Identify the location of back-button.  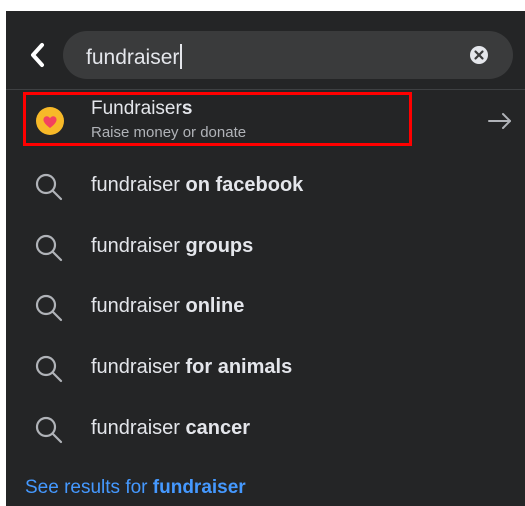
(38, 55).